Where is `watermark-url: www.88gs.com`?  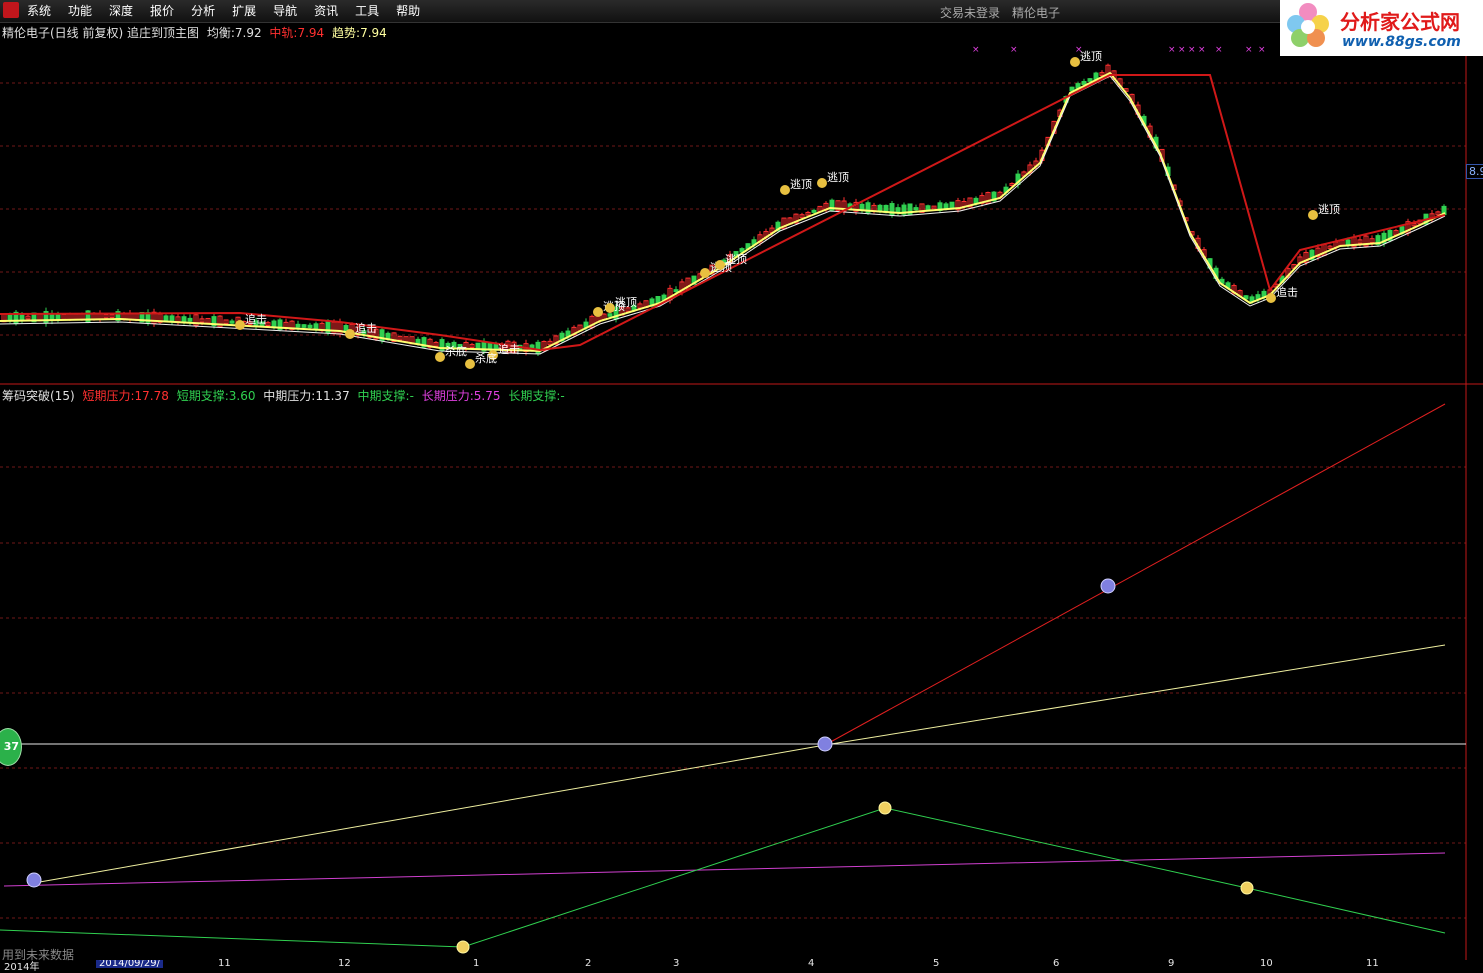 watermark-url: www.88gs.com is located at coordinates (1401, 42).